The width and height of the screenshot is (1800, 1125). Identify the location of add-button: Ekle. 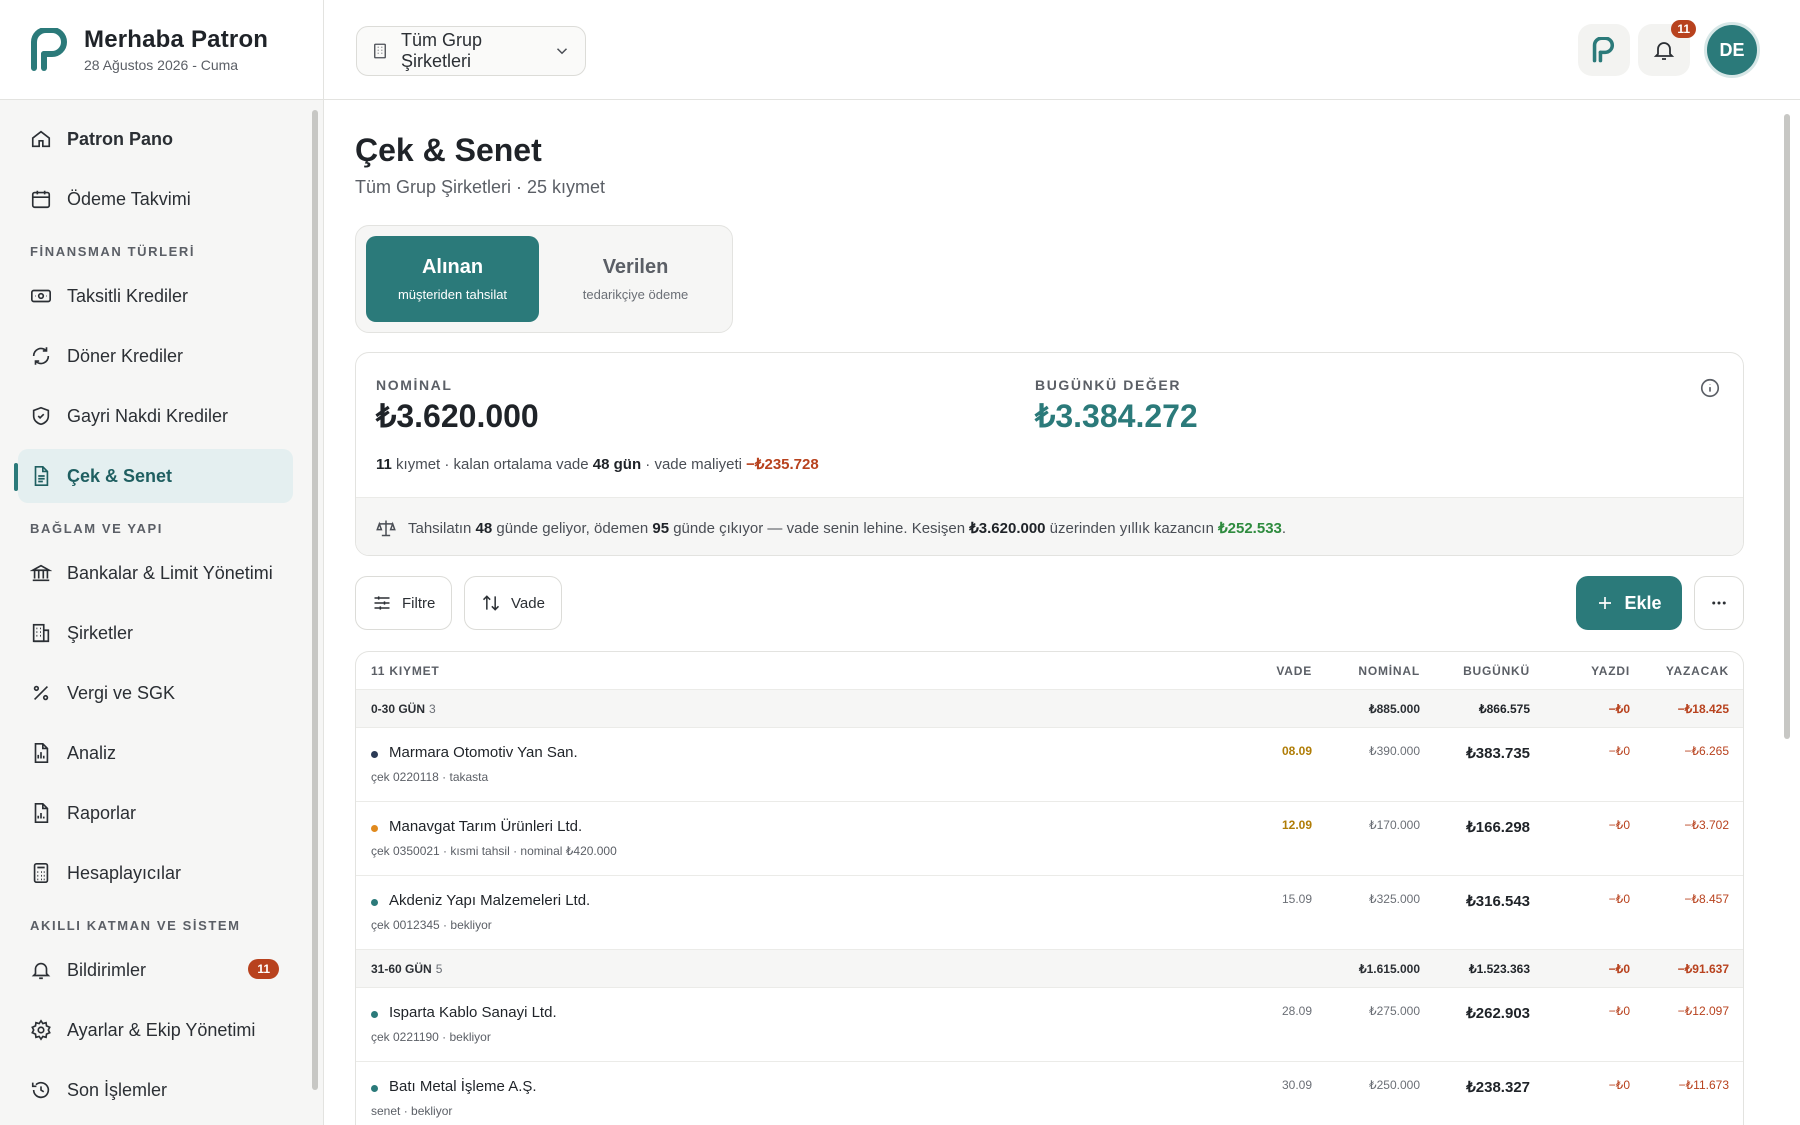
(1629, 603).